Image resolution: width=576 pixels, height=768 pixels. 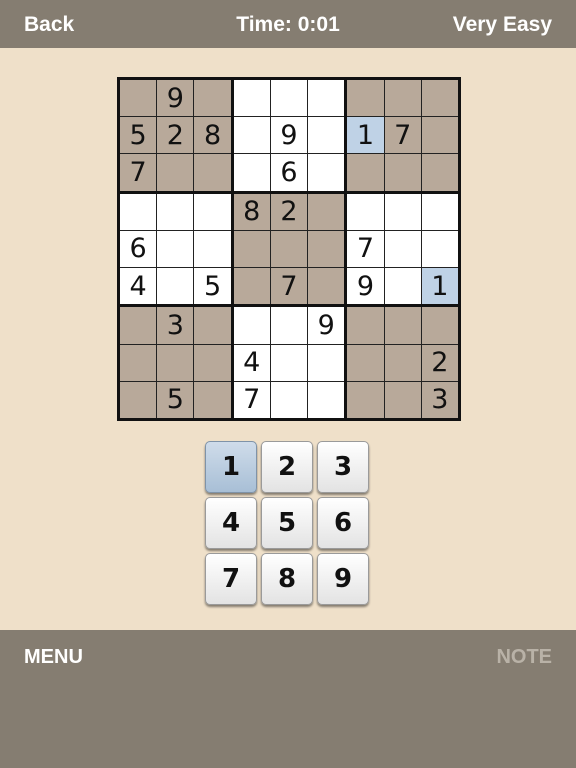 I want to click on keypad-key-7: 7, so click(x=231, y=579).